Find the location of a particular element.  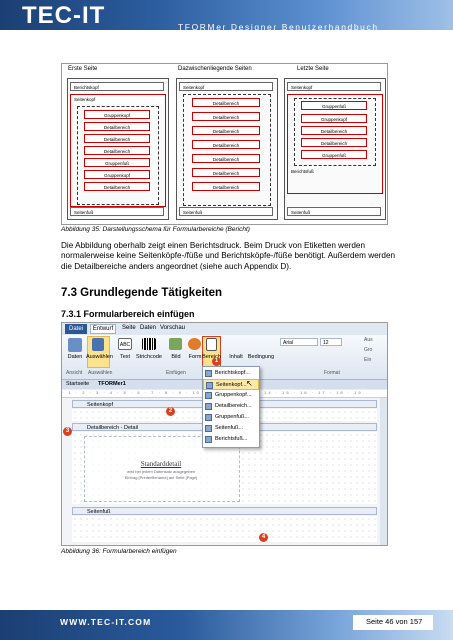

ribbon-button-text: Text is located at coordinates (125, 357).